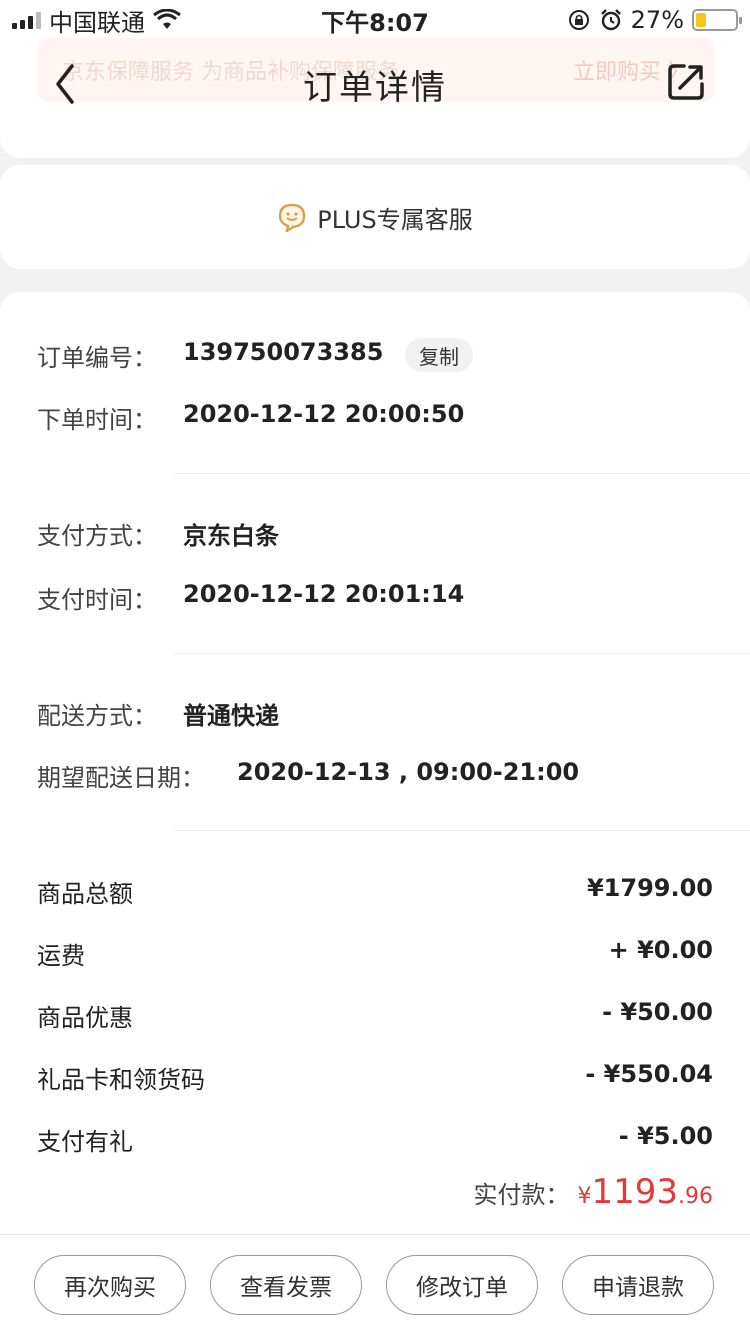  I want to click on fee-row-discount: 商品优惠 - ¥50.00, so click(375, 1015).